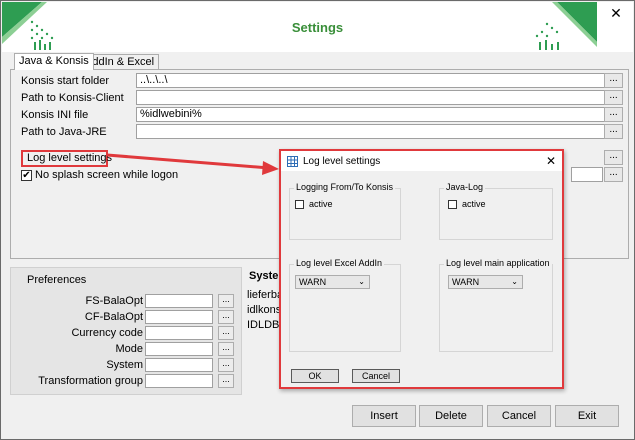 The width and height of the screenshot is (635, 440). Describe the element at coordinates (179, 365) in the screenshot. I see `system-field` at that location.